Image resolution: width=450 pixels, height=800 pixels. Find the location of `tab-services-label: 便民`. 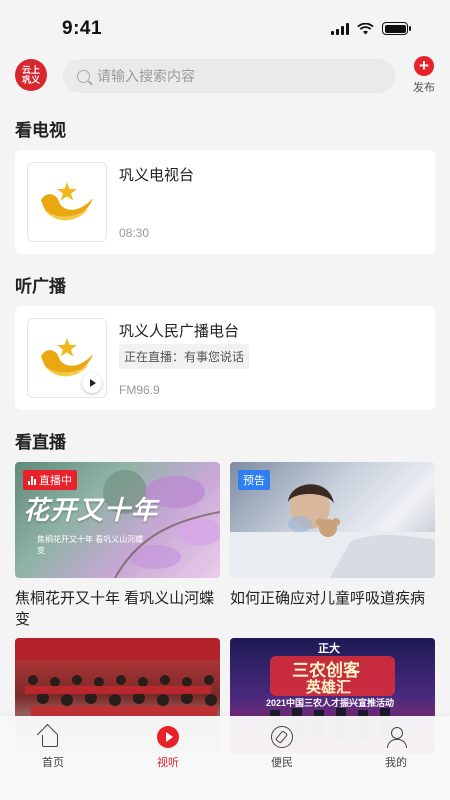

tab-services-label: 便民 is located at coordinates (282, 763).